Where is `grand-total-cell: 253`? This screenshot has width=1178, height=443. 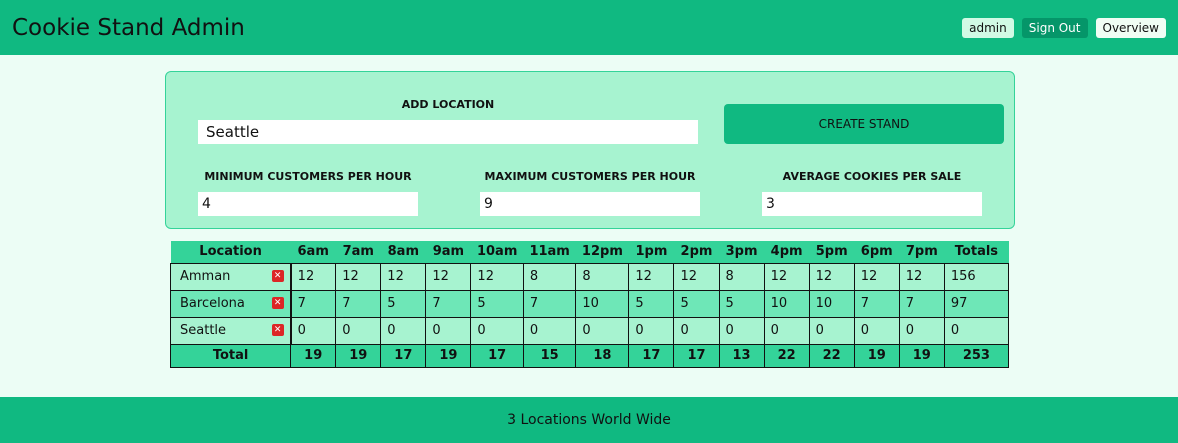
grand-total-cell: 253 is located at coordinates (976, 355).